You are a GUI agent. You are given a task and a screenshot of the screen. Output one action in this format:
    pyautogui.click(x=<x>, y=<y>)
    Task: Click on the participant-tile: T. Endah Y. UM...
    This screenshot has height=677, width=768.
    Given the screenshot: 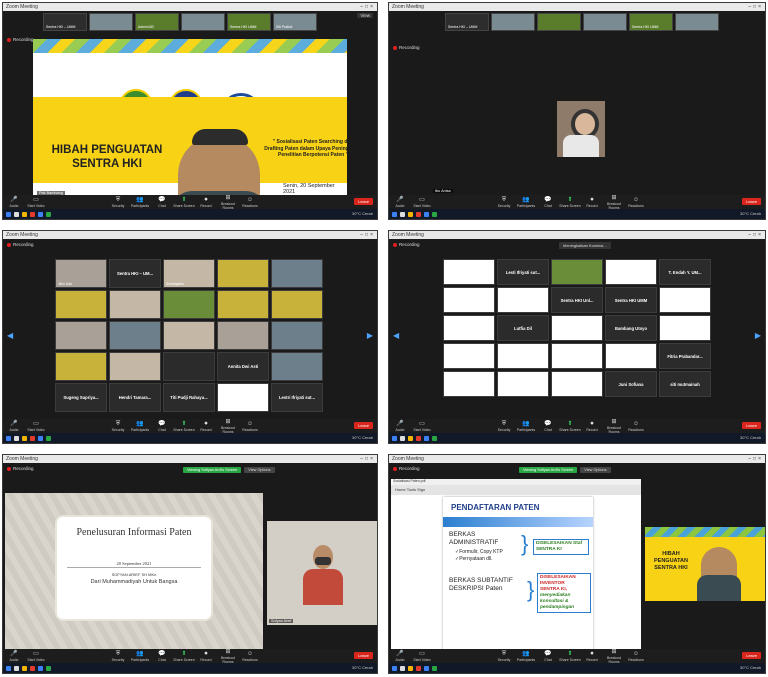 What is the action you would take?
    pyautogui.click(x=685, y=272)
    